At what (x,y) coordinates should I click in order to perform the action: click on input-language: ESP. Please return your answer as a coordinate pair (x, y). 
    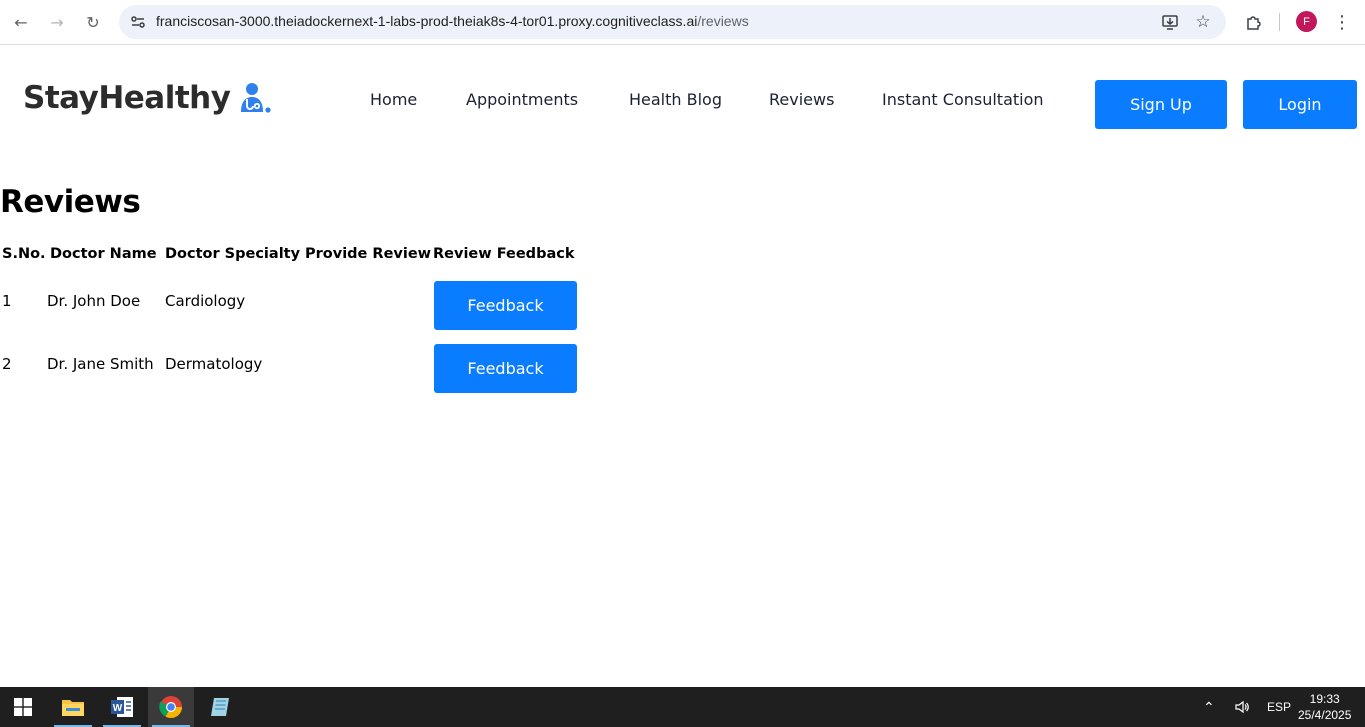
    Looking at the image, I should click on (1279, 707).